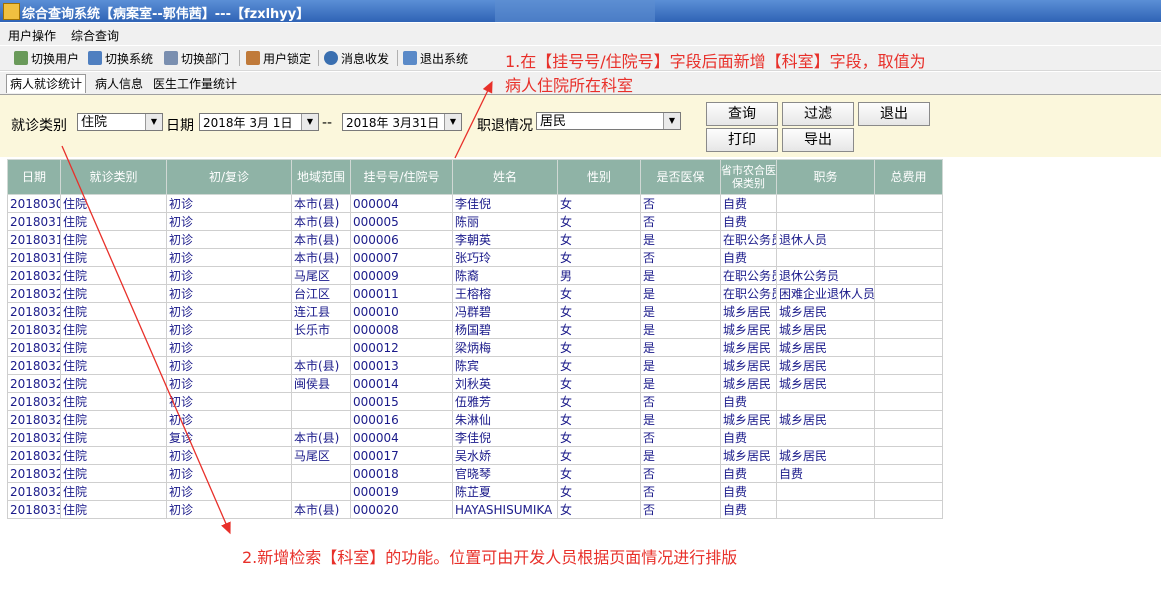 The height and width of the screenshot is (593, 1161). I want to click on annotation-2: 2.新增检索【科室】的功能。位置可由开发人员根据页面情况进行排版, so click(490, 557).